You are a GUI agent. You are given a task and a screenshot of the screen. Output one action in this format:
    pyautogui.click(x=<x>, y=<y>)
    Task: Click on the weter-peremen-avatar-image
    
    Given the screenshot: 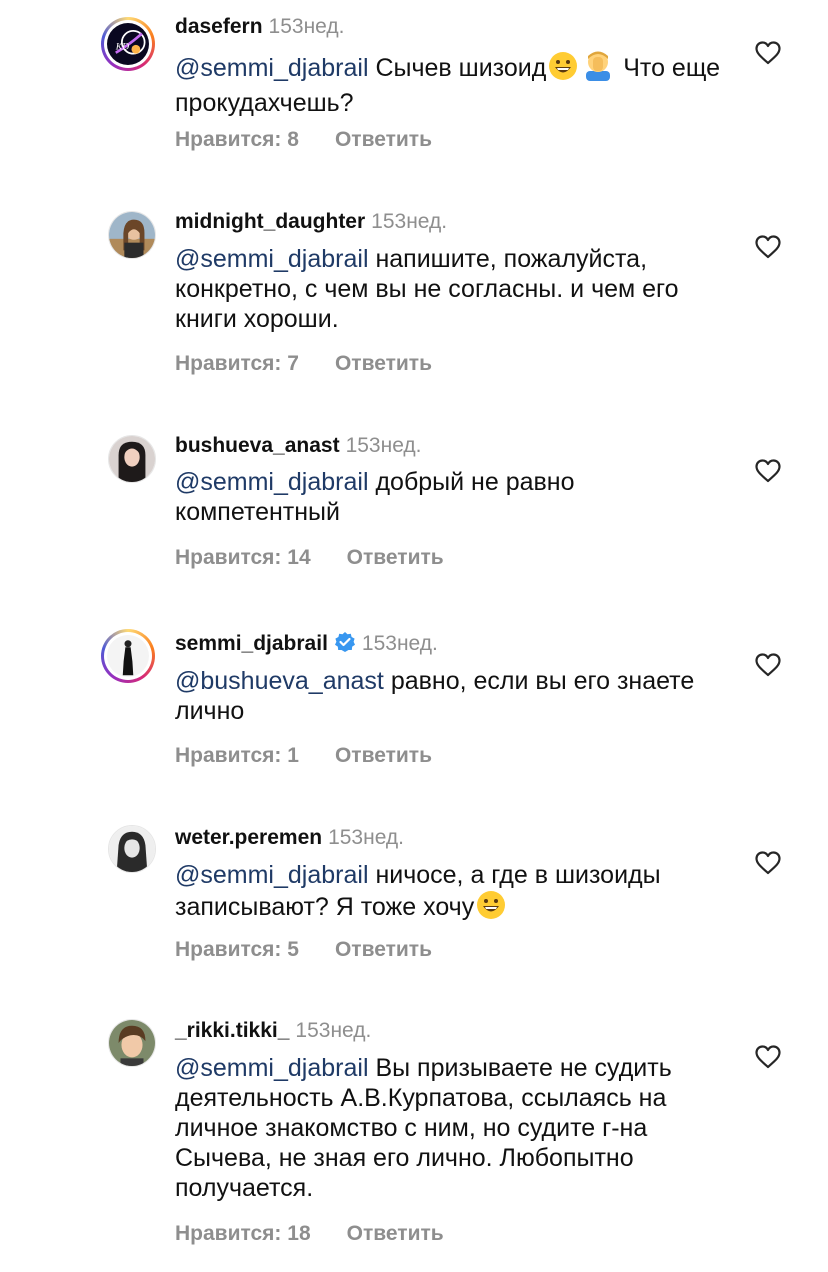 What is the action you would take?
    pyautogui.click(x=132, y=849)
    